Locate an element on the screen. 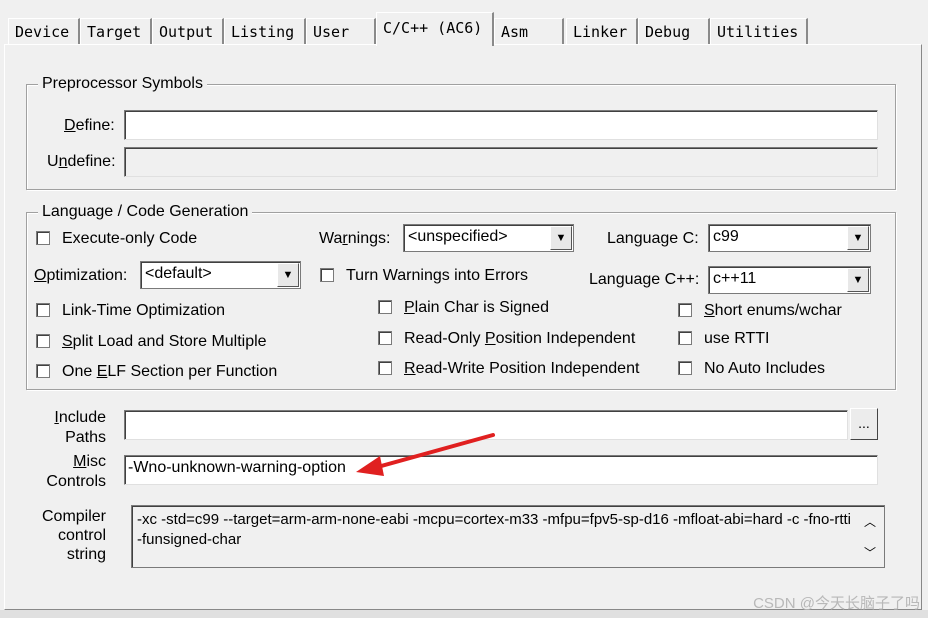  misc-controls-label: Misc is located at coordinates (89, 461).